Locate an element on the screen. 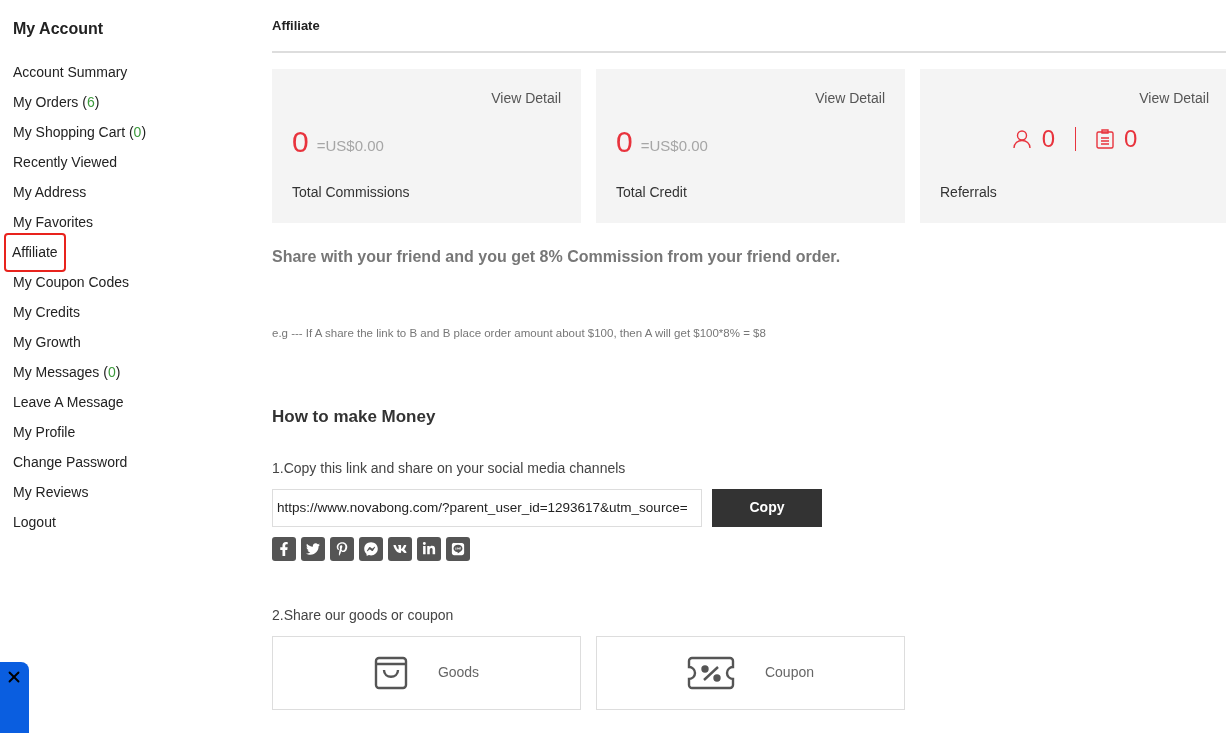  sidebar-link: My Reviews is located at coordinates (51, 492).